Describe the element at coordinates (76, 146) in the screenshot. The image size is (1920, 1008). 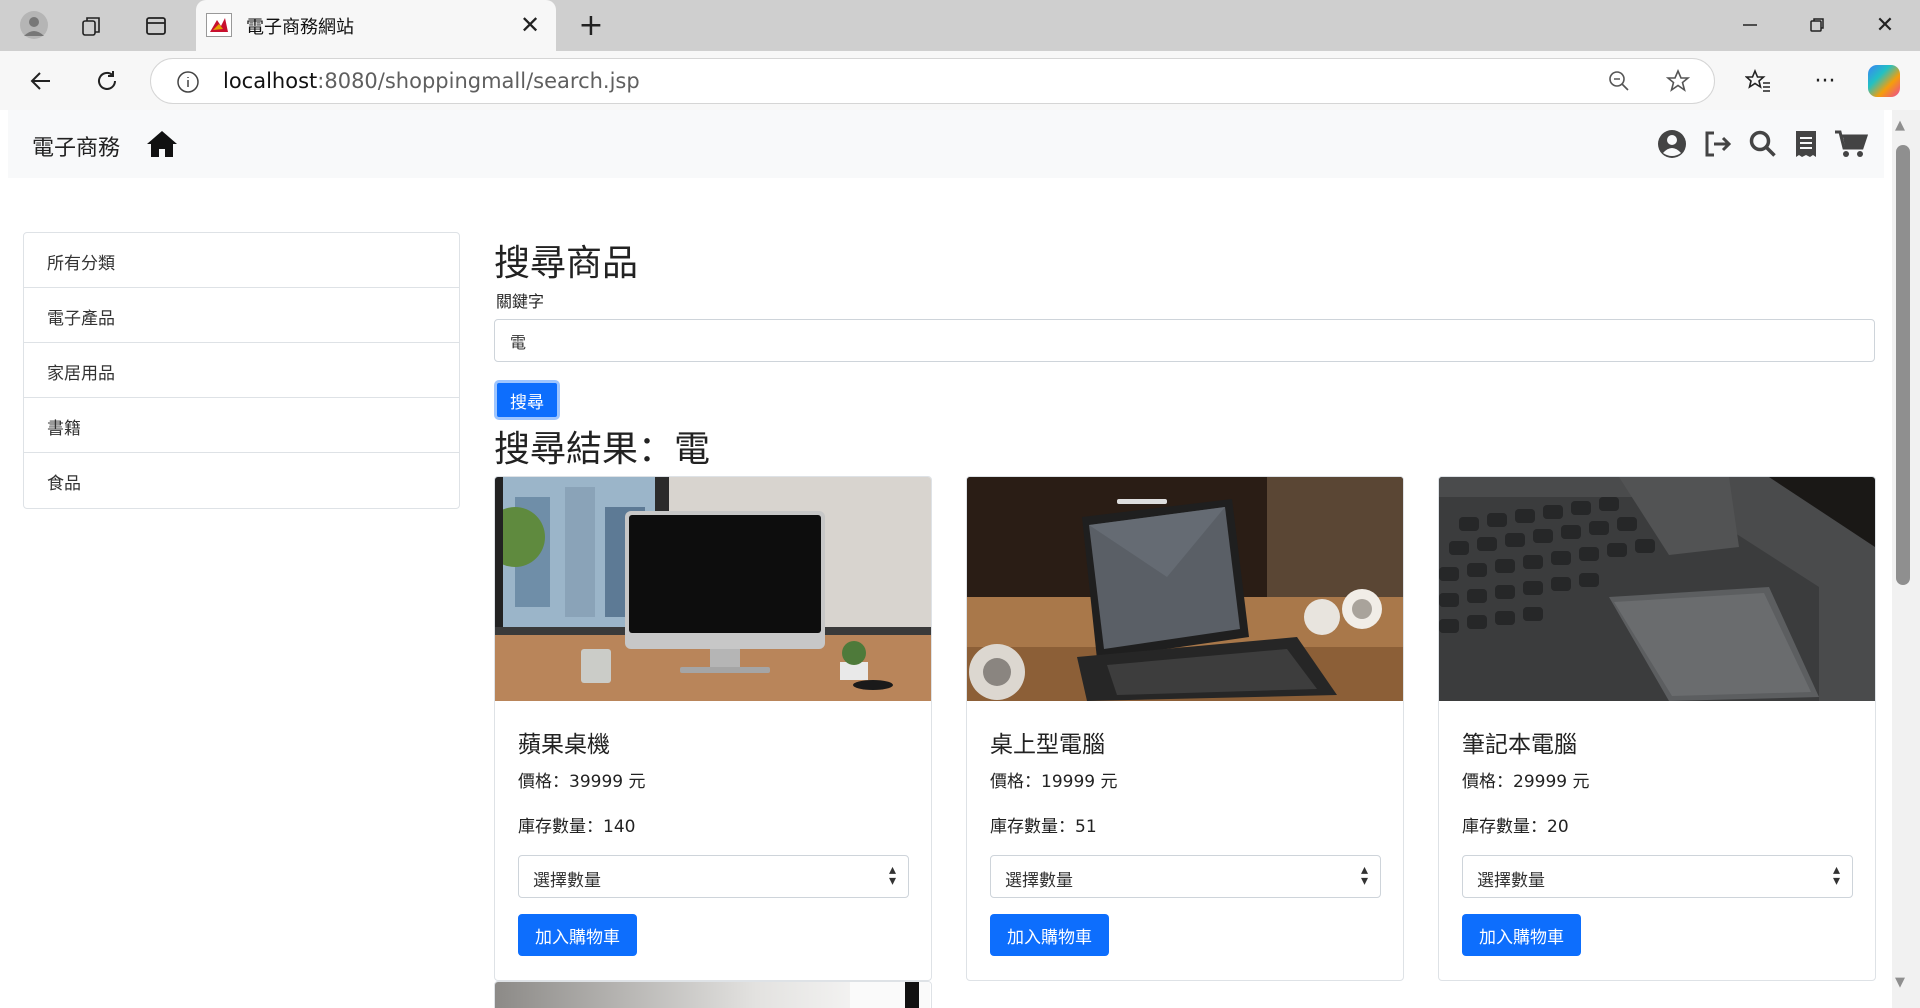
I see `navbar-brand: 電子商務` at that location.